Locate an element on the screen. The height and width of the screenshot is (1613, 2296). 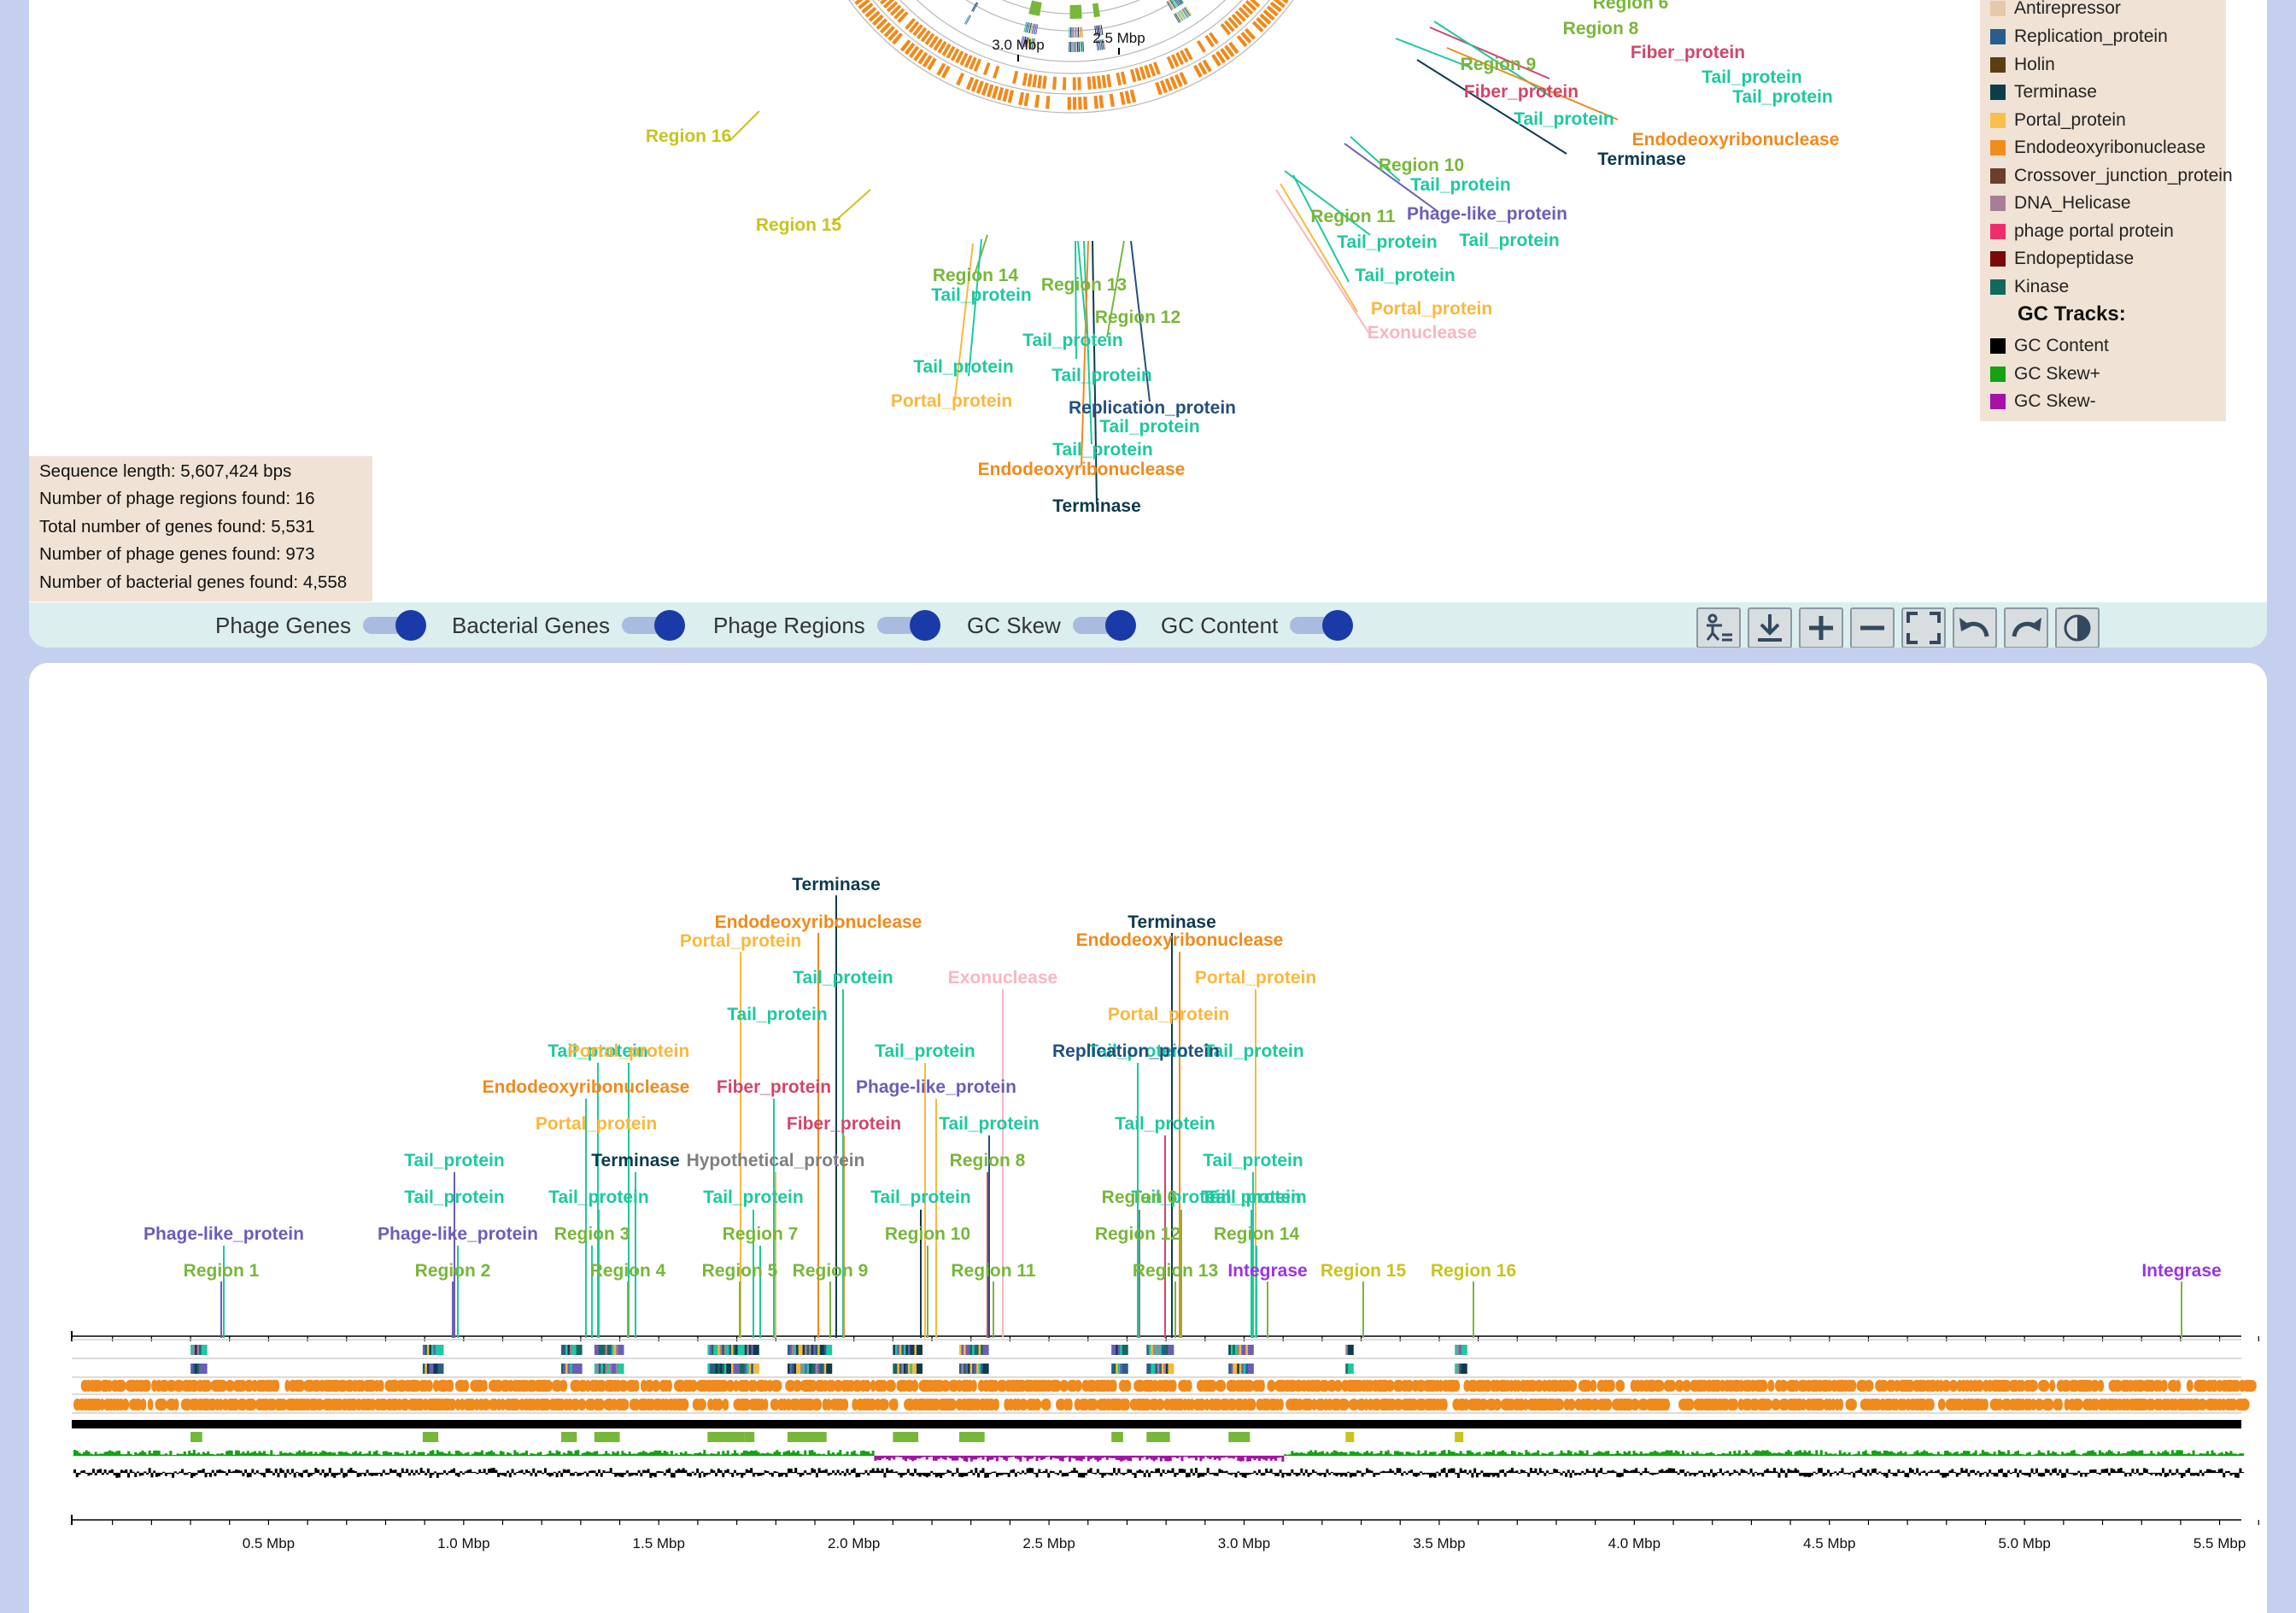
zoom-in-button is located at coordinates (1821, 627).